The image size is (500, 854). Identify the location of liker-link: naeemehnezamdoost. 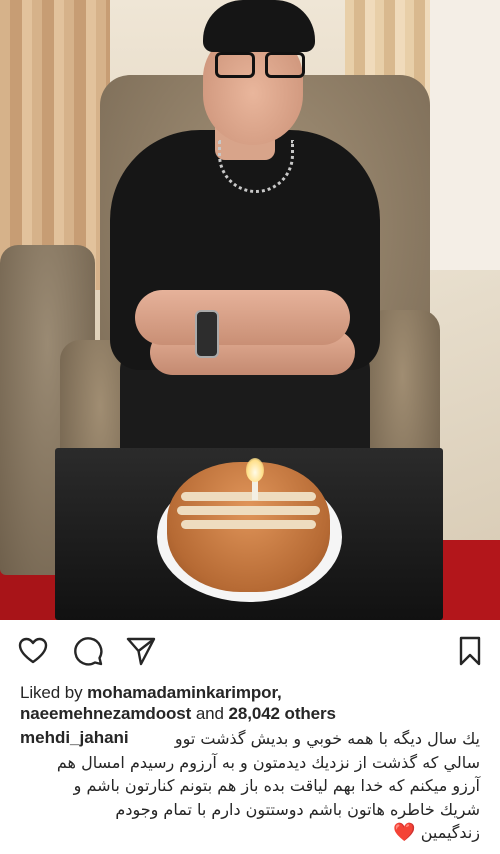
(105, 713).